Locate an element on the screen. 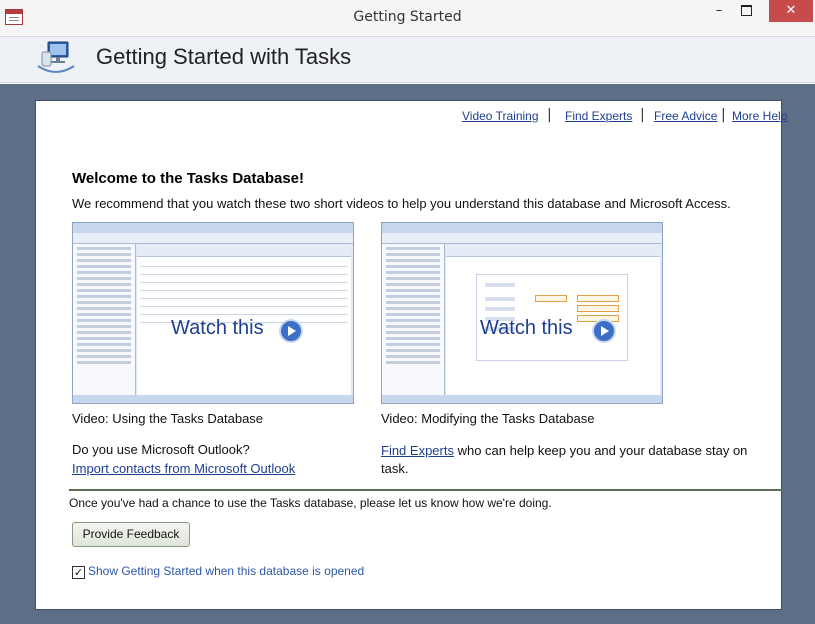  show-getting-started-checkbox: ✓ is located at coordinates (78, 572).